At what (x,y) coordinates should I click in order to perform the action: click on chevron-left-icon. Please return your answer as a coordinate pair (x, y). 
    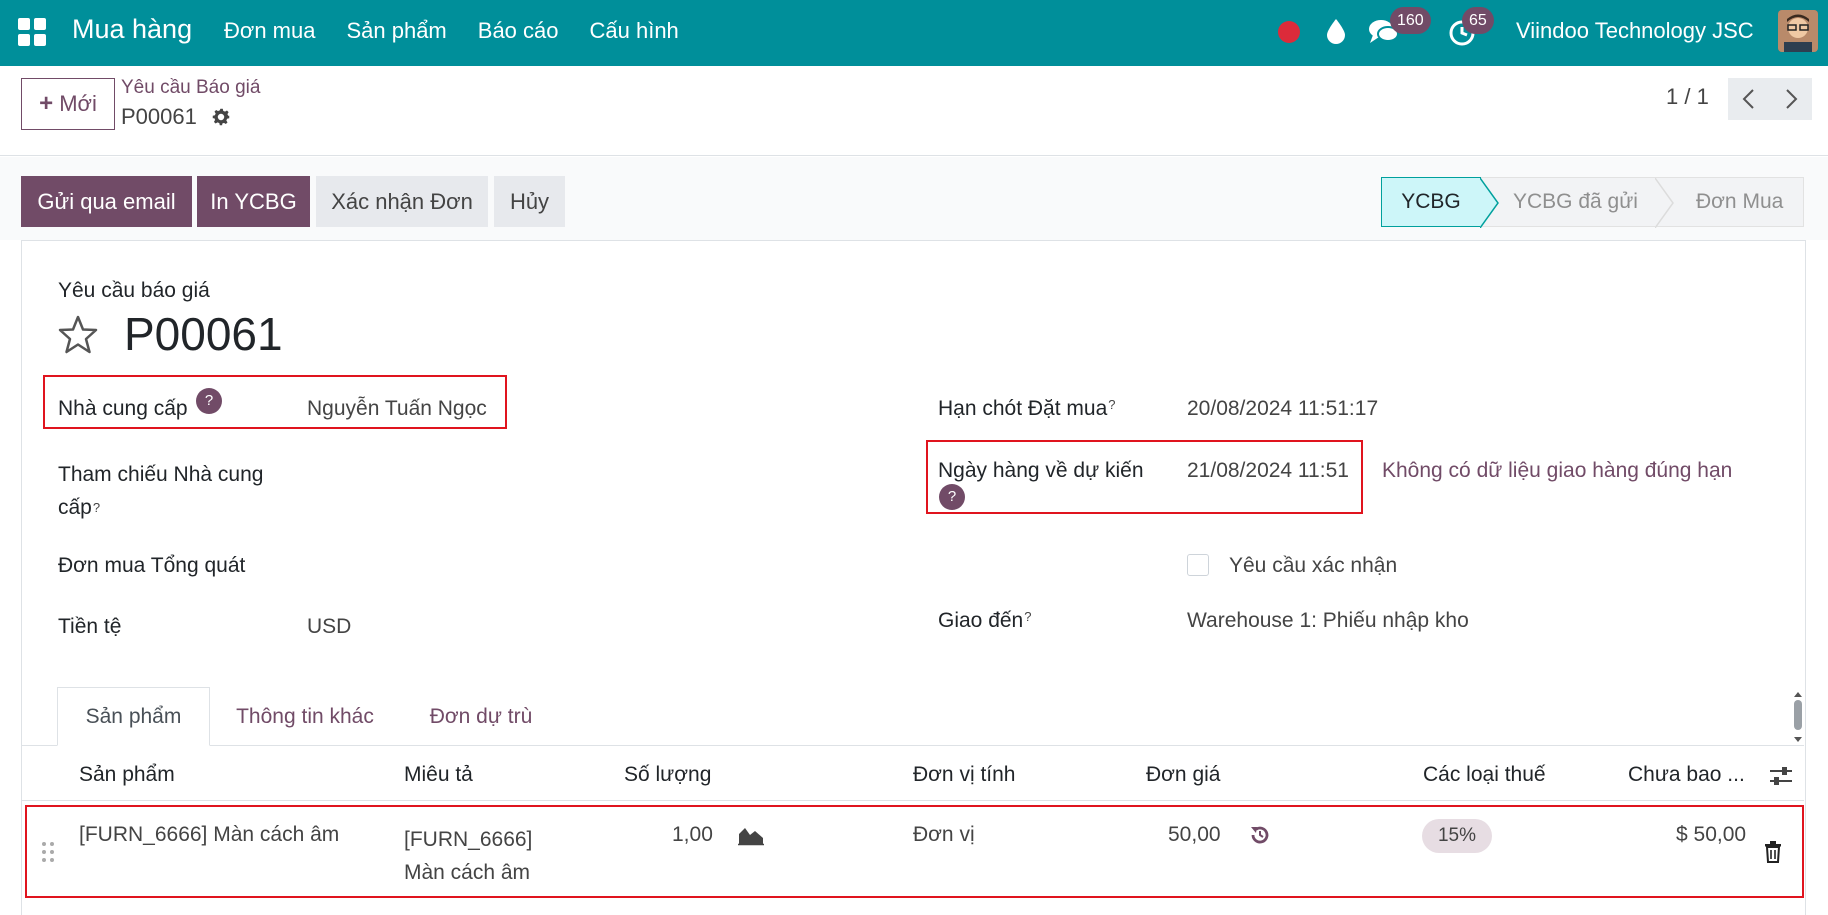
    Looking at the image, I should click on (1748, 99).